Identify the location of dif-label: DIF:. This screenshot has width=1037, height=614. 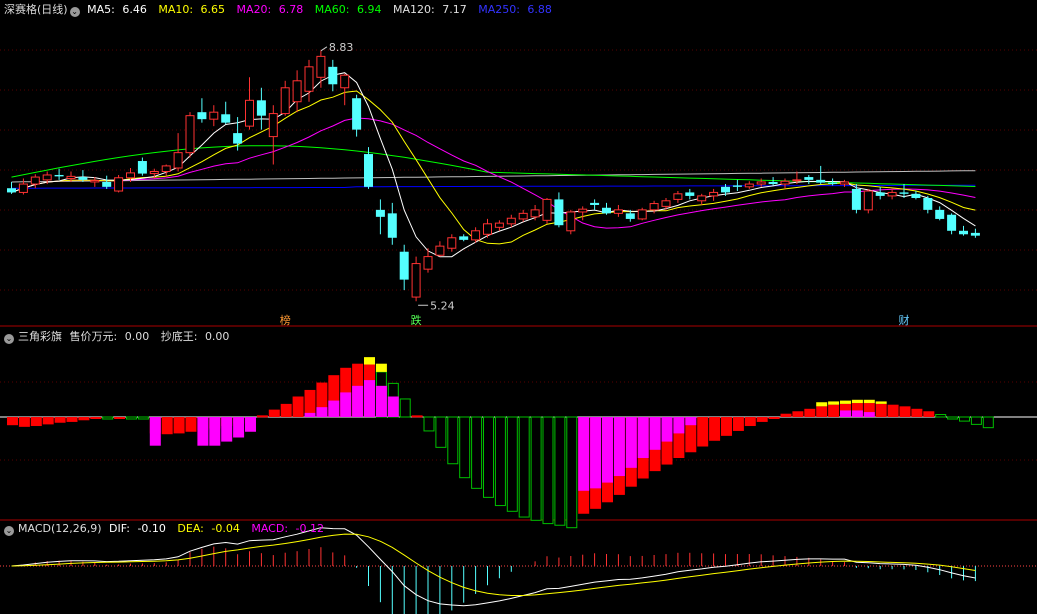
(119, 528).